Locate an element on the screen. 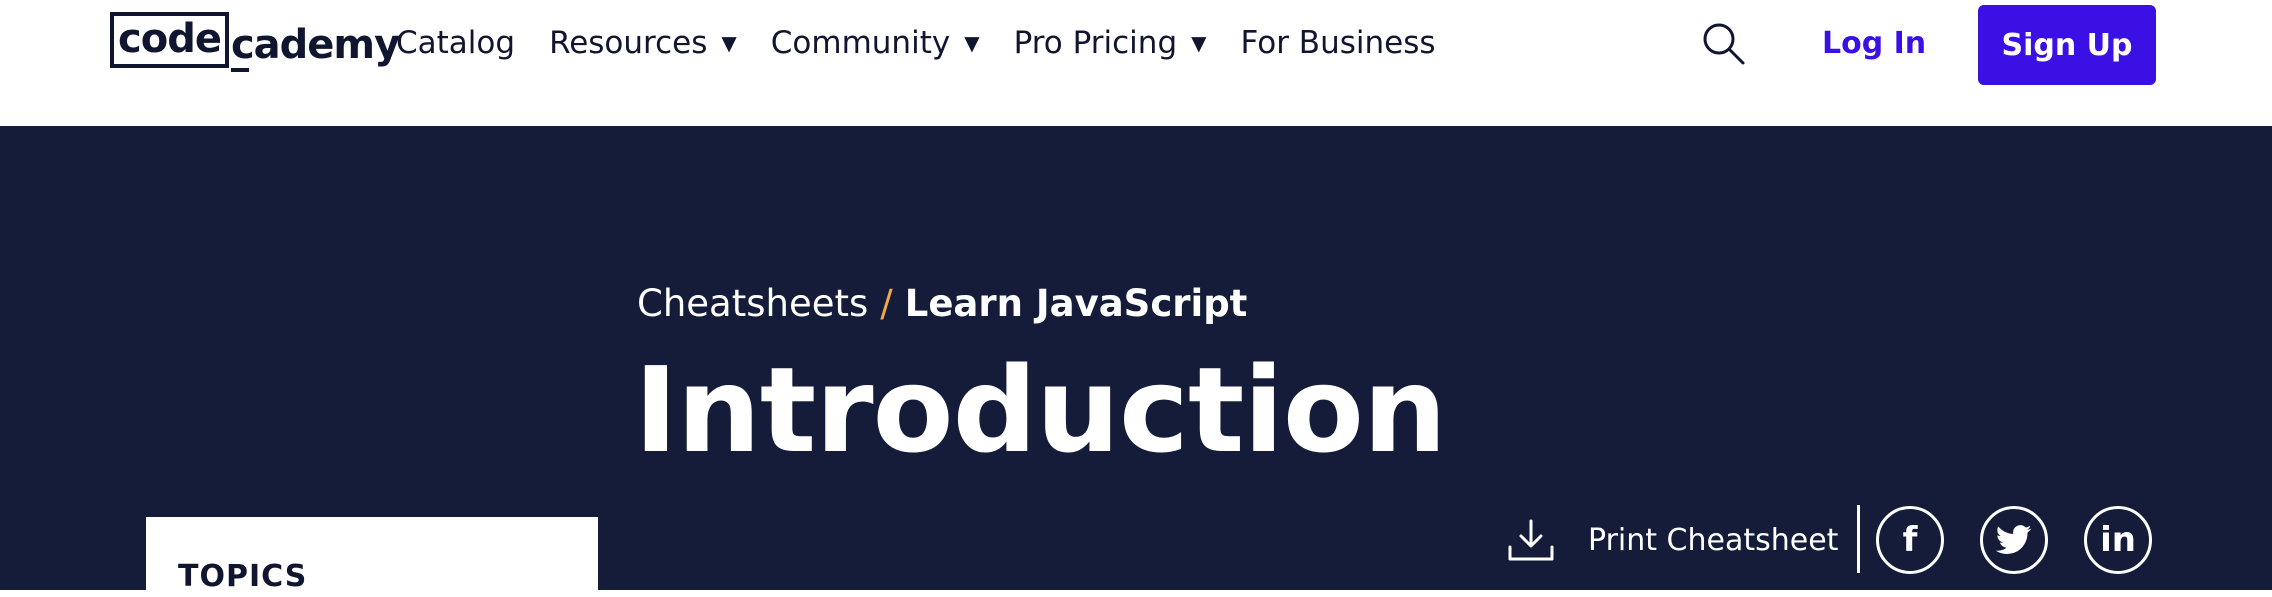 This screenshot has width=2272, height=597. topics-card: TOPICS is located at coordinates (372, 557).